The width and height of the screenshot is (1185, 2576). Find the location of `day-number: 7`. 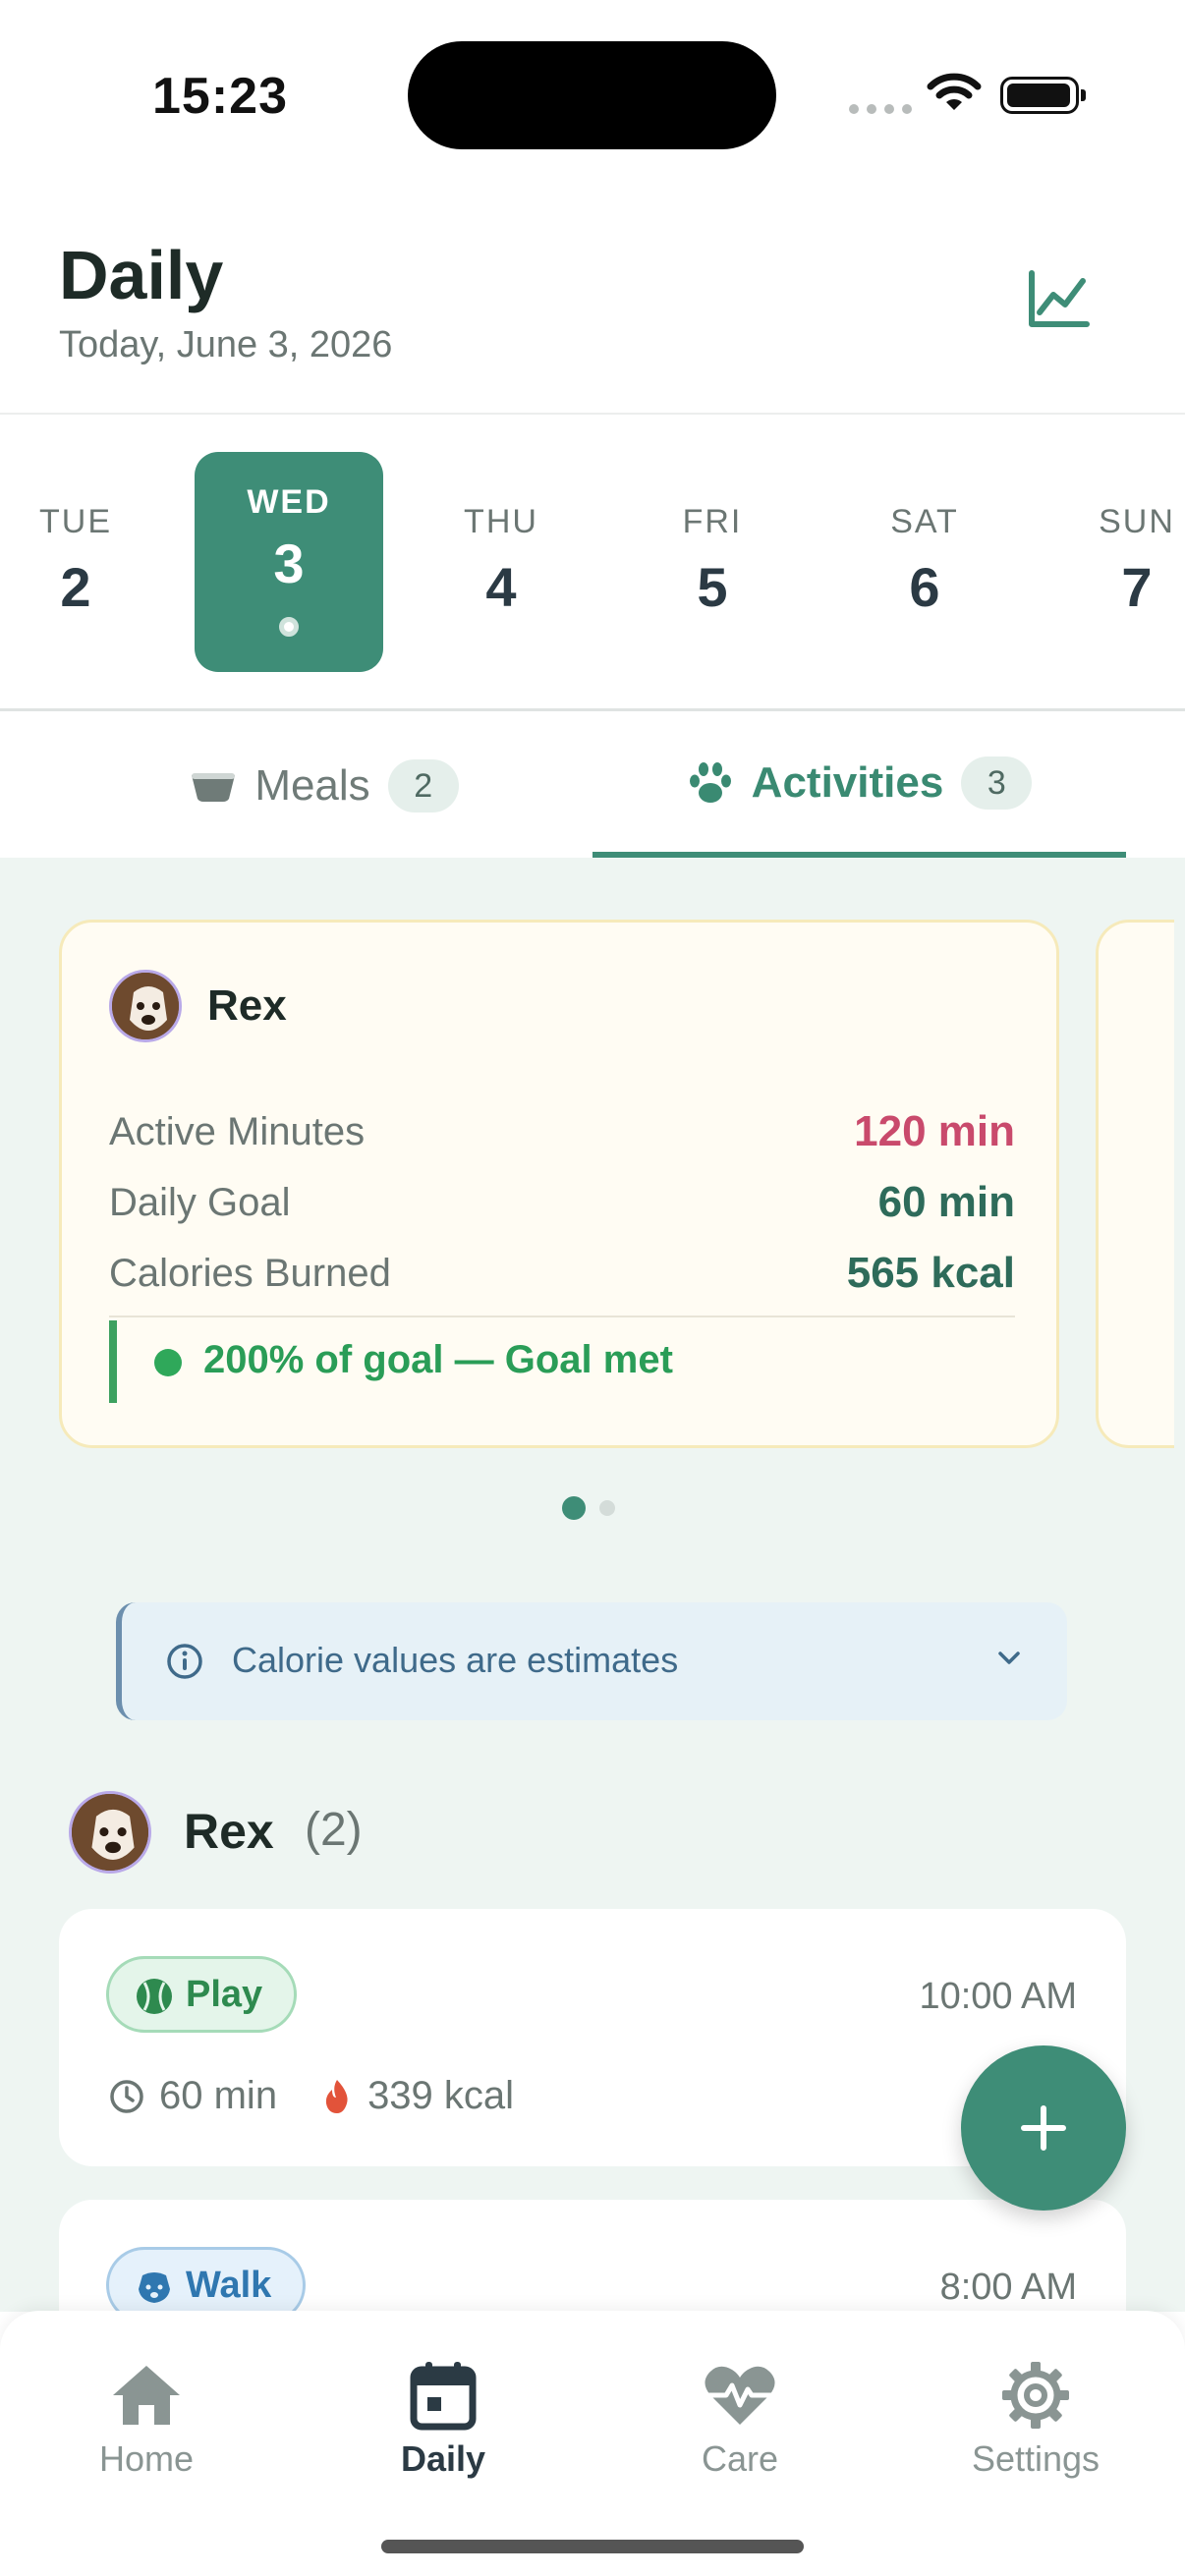

day-number: 7 is located at coordinates (1137, 587).